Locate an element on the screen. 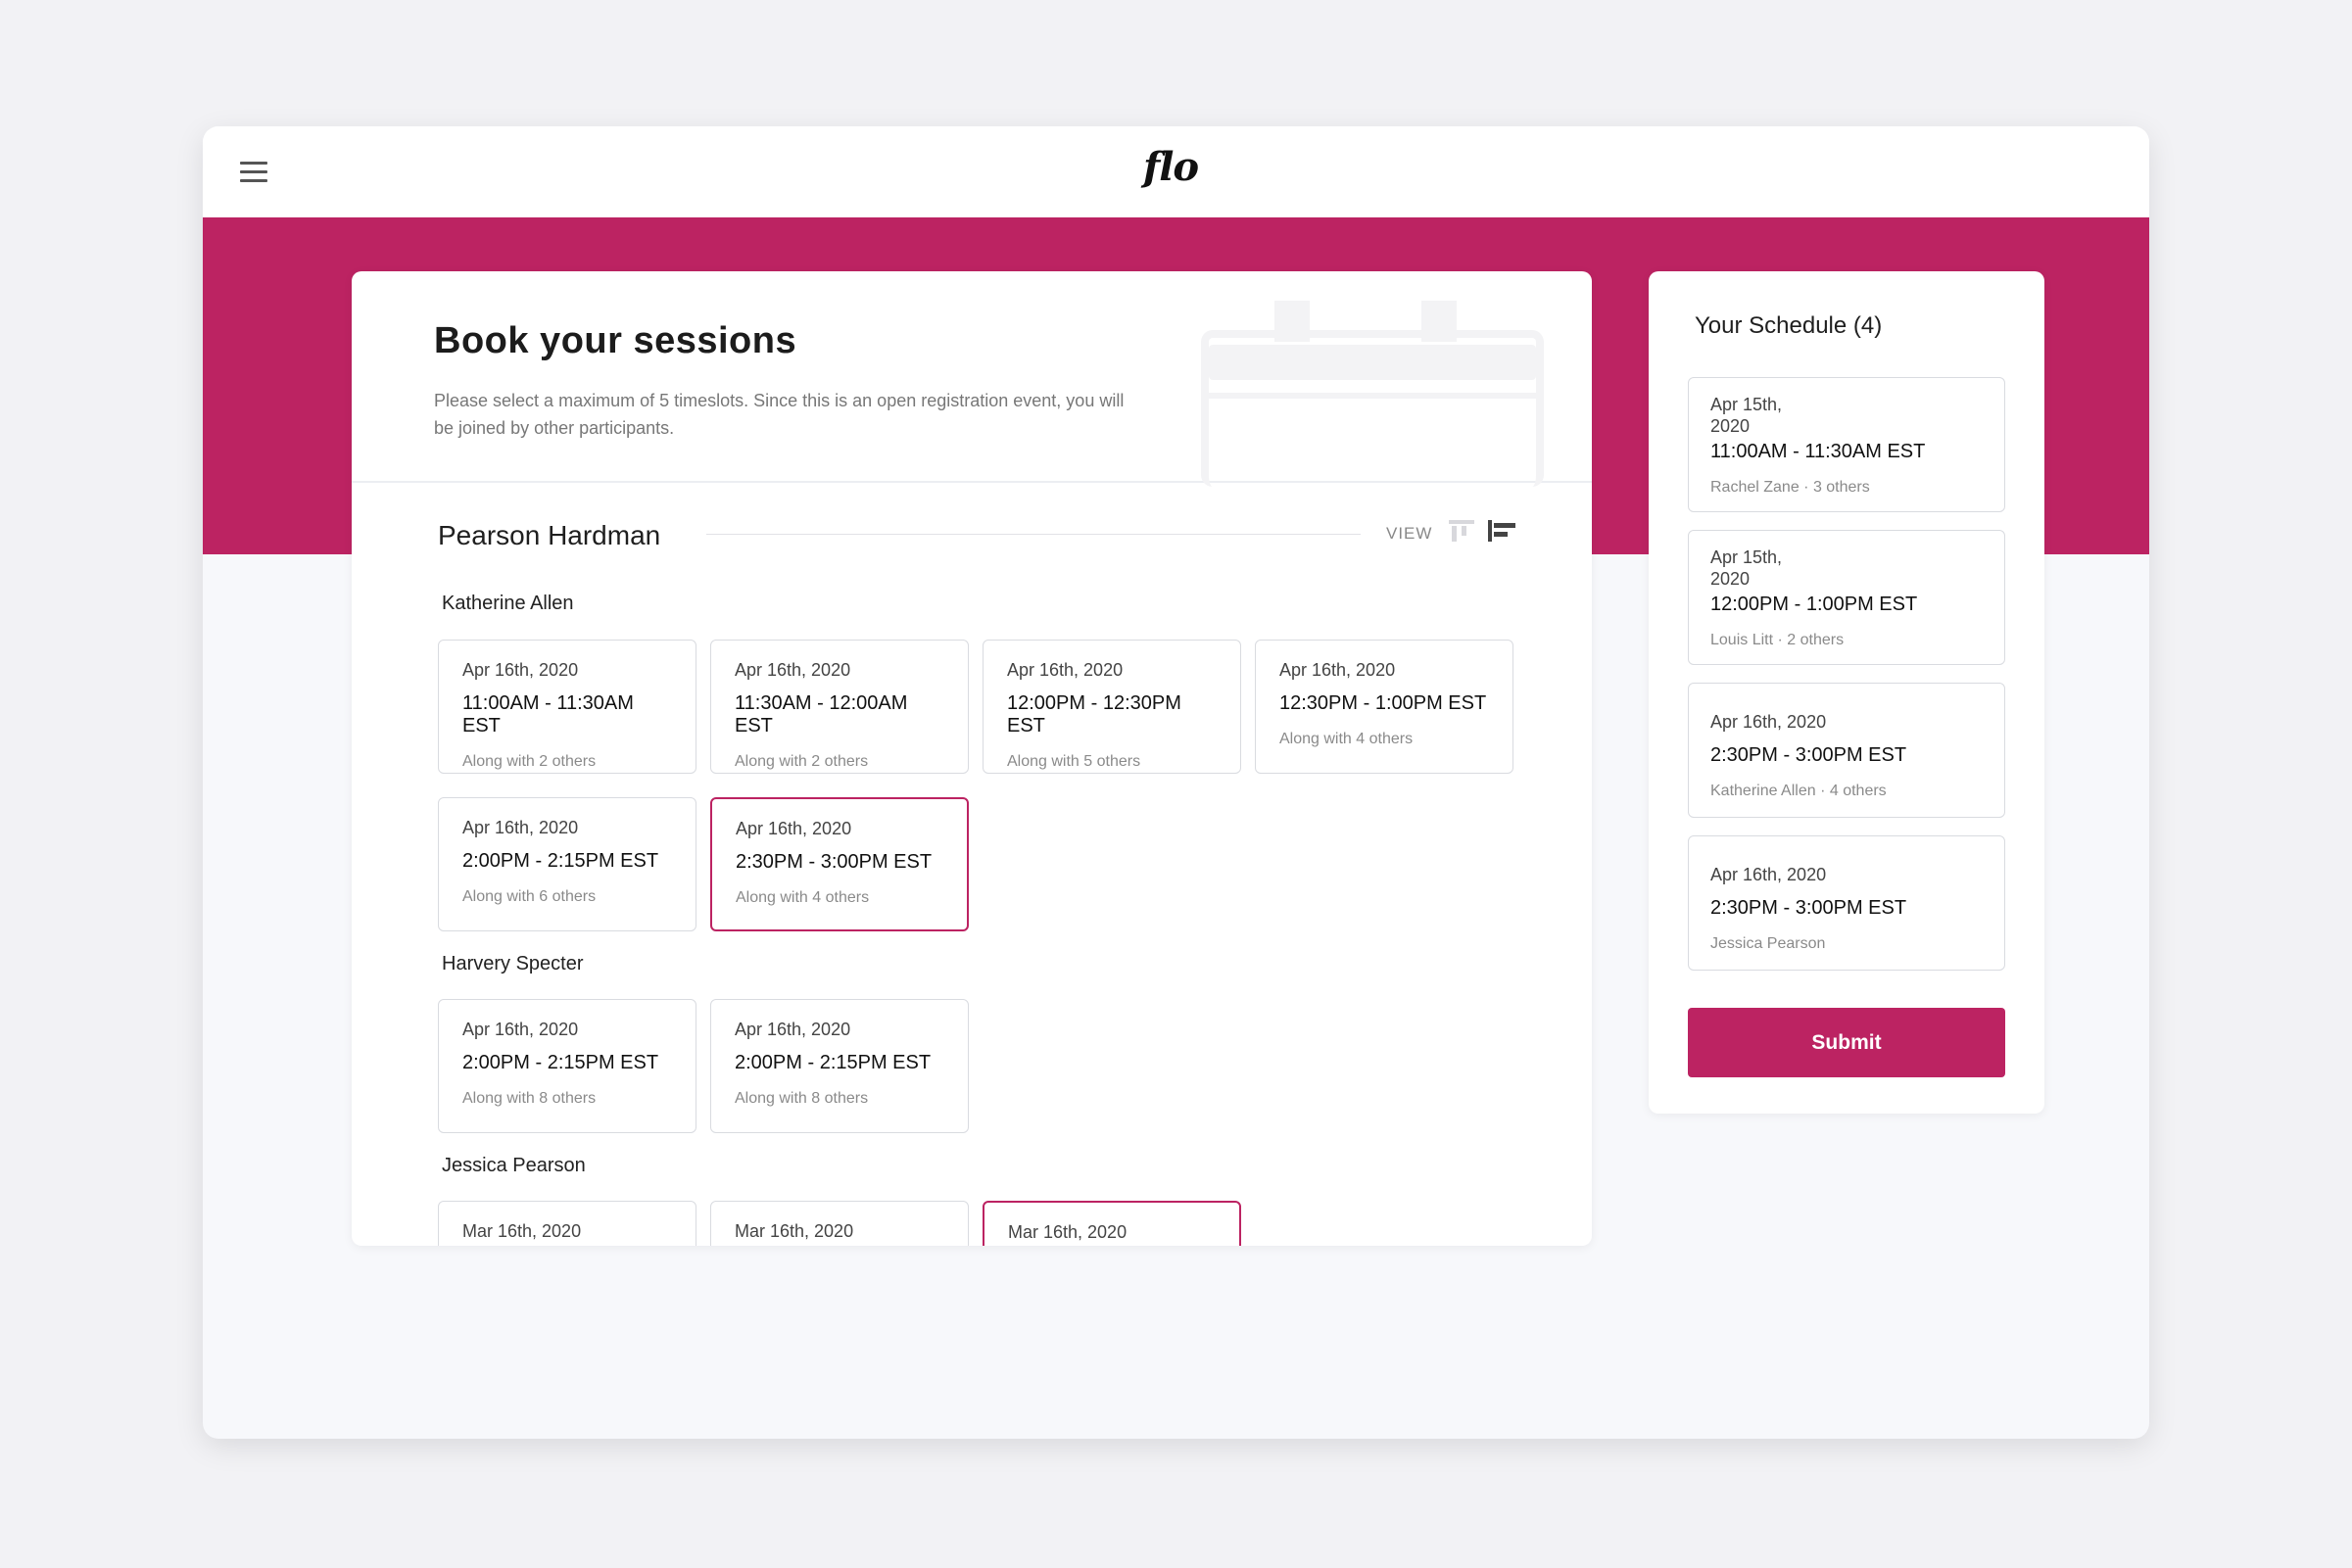 This screenshot has width=2352, height=1568. person-name: Jessica Pearson is located at coordinates (514, 1165).